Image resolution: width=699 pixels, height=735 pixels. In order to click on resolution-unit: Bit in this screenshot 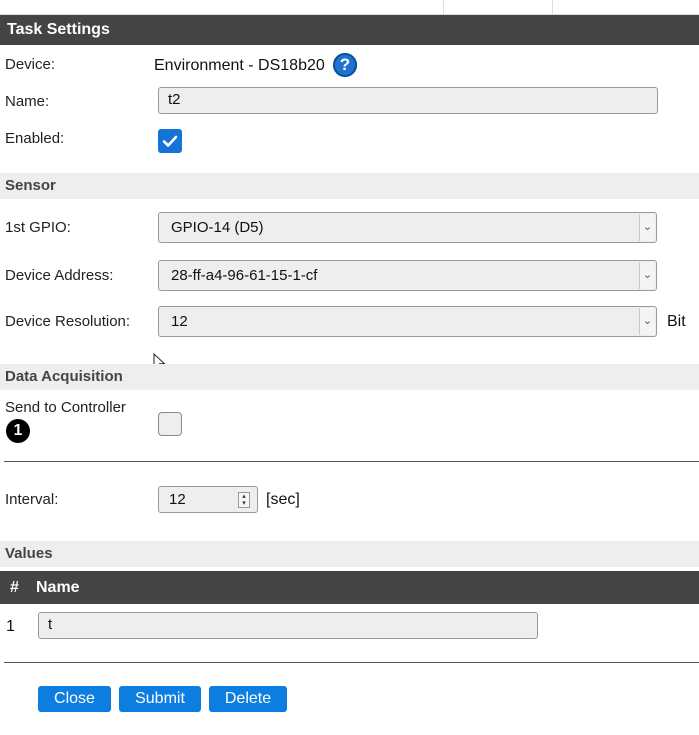, I will do `click(676, 321)`.